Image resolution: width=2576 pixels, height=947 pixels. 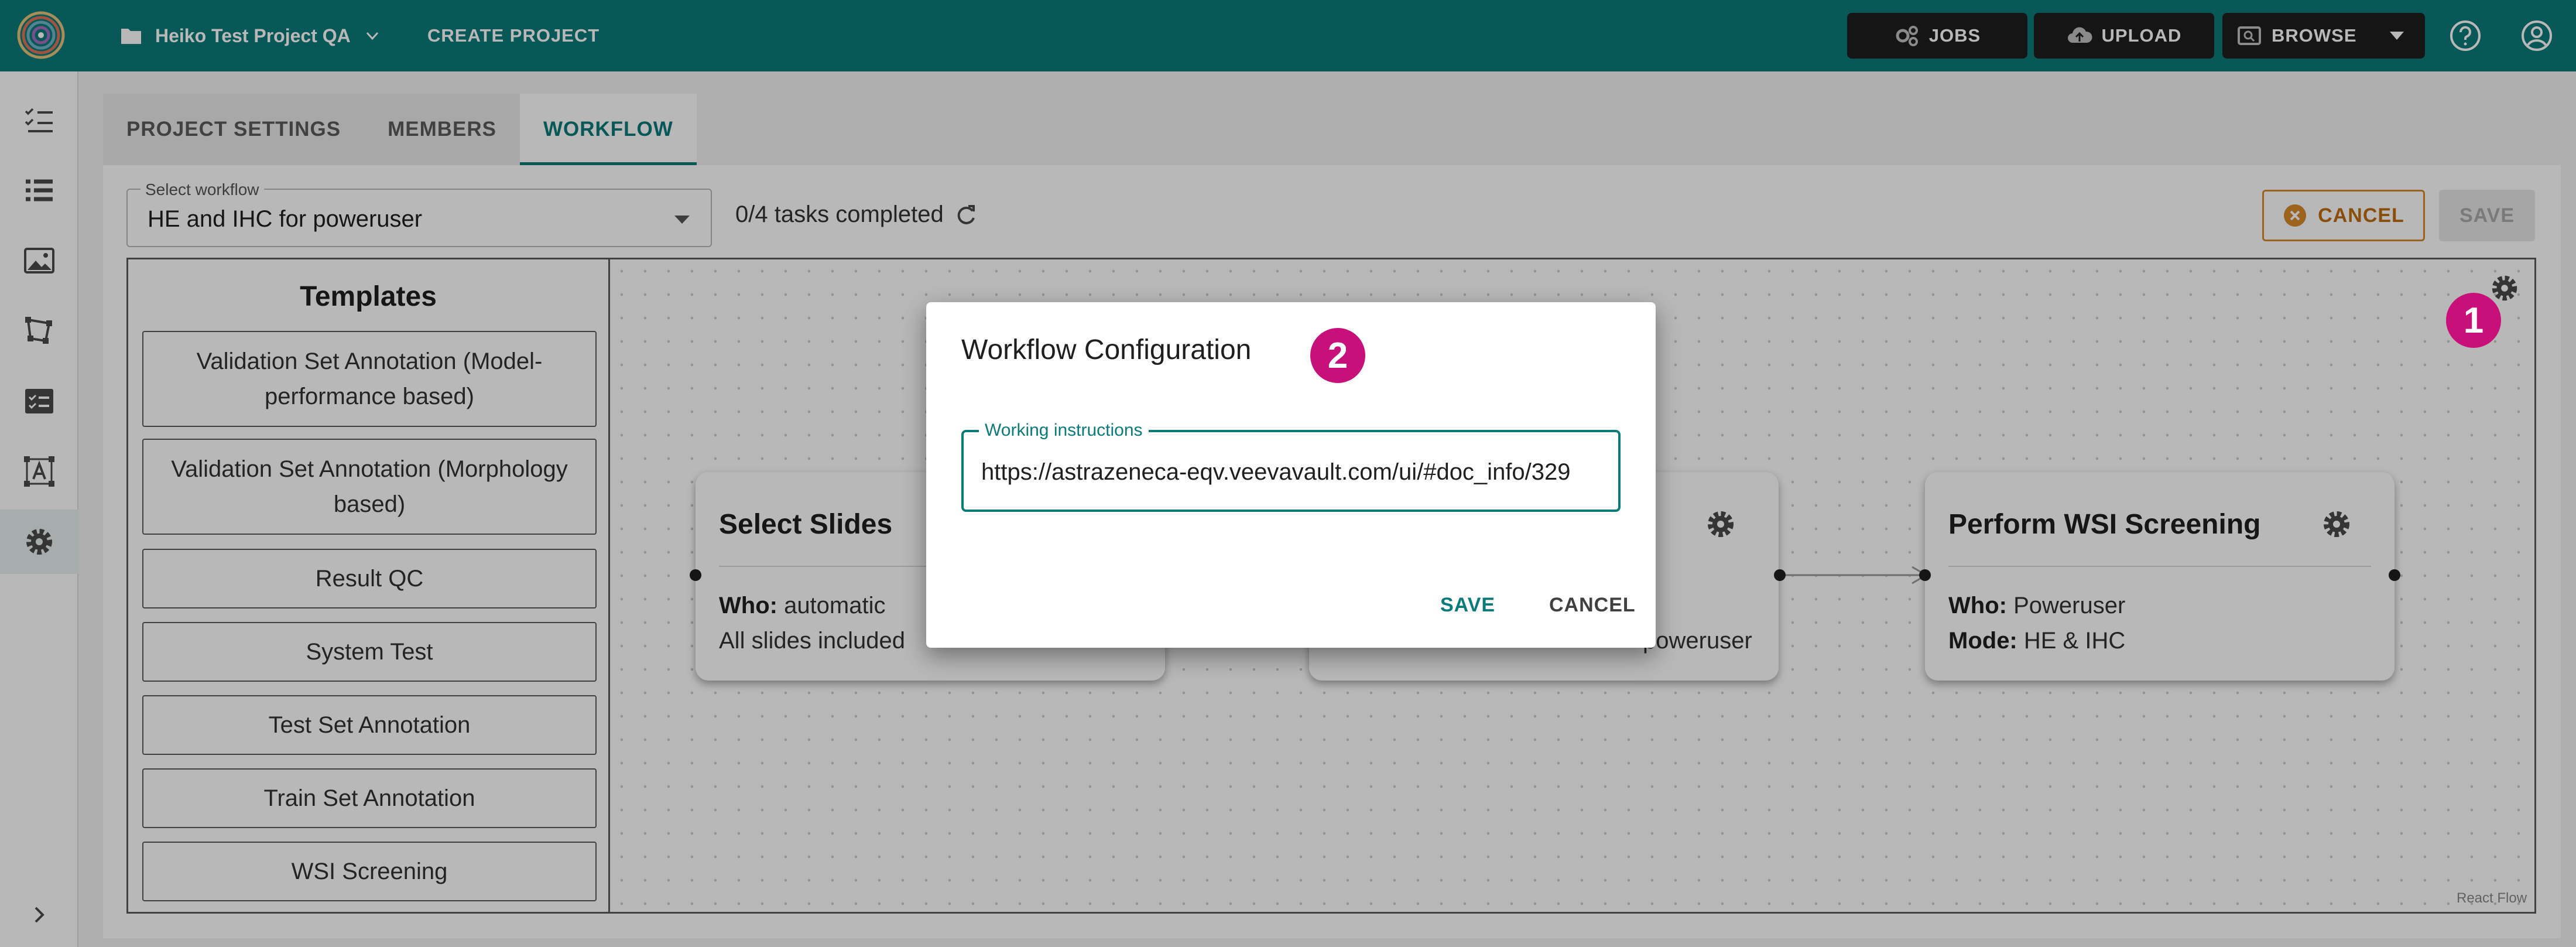 I want to click on annotation-marker-1: 1, so click(x=2473, y=321).